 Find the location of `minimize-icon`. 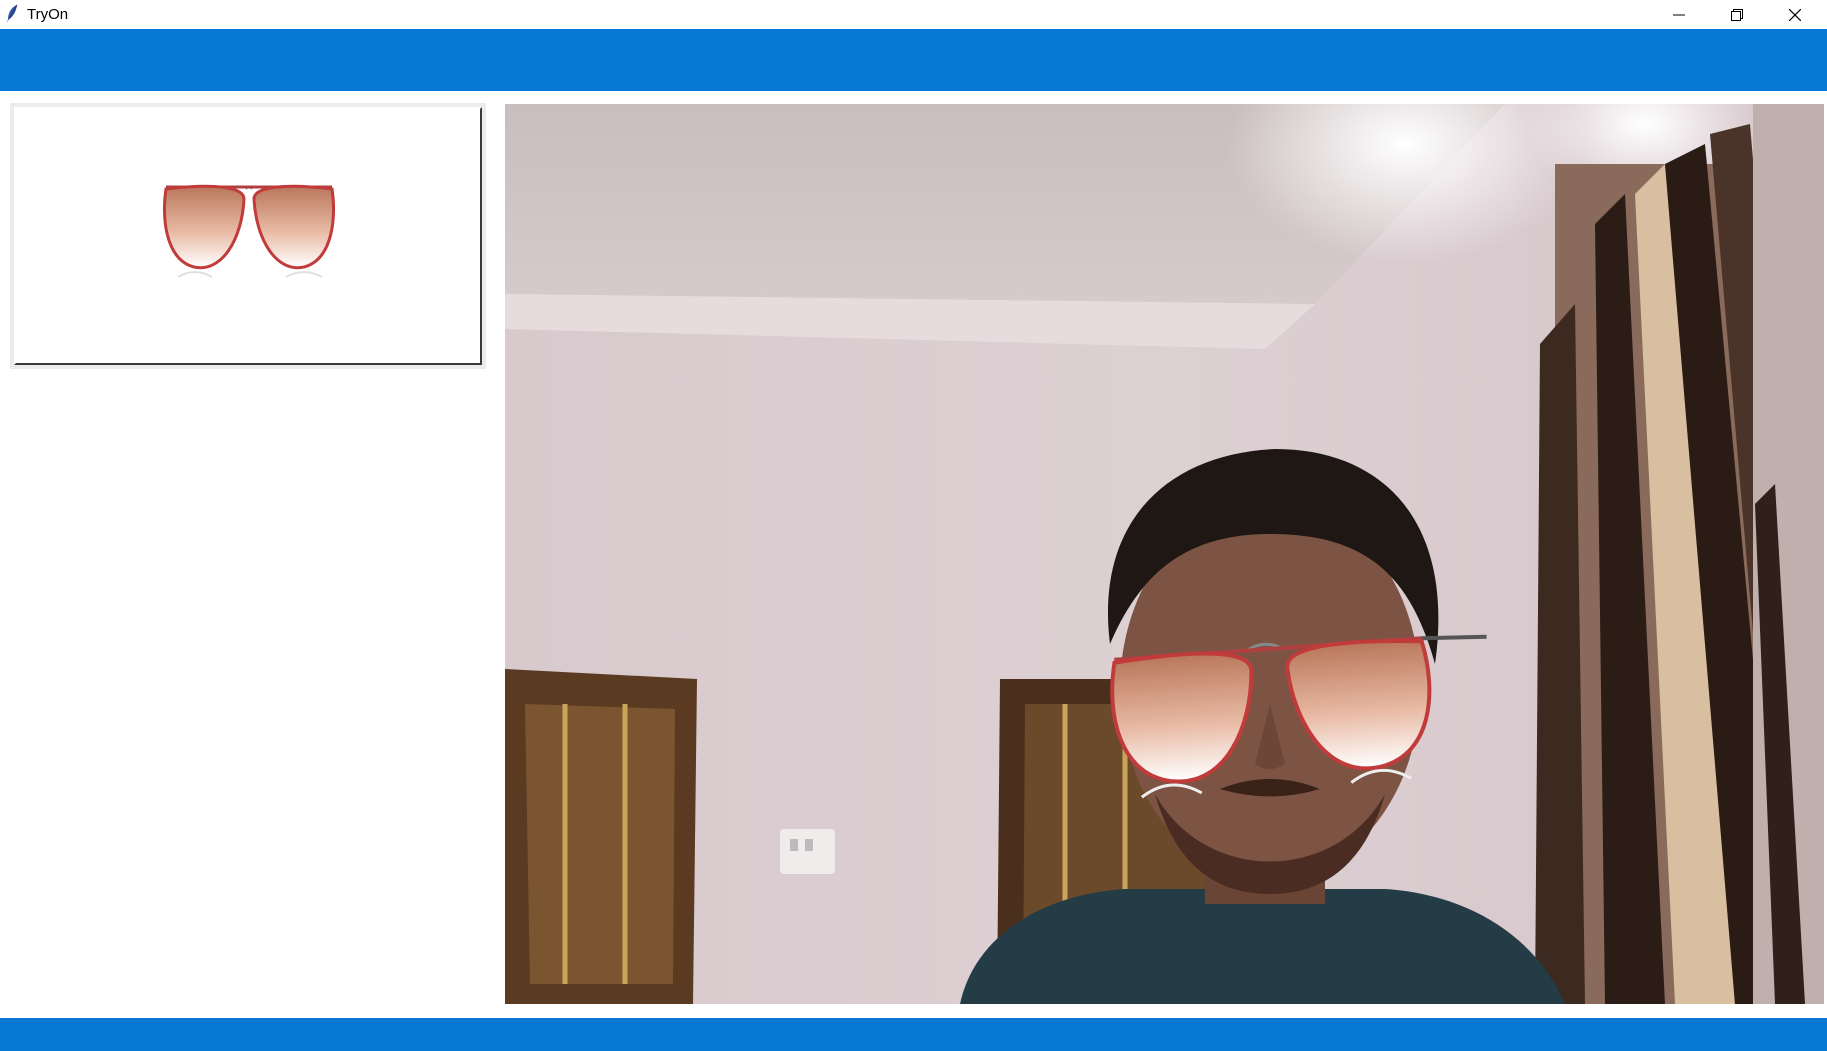

minimize-icon is located at coordinates (1679, 15).